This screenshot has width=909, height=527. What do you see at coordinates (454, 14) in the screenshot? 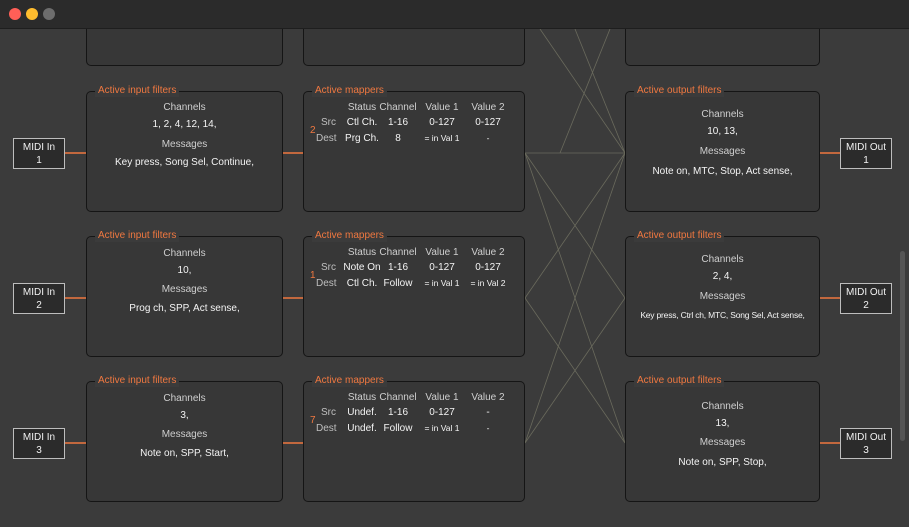
I see `window-titlebar` at bounding box center [454, 14].